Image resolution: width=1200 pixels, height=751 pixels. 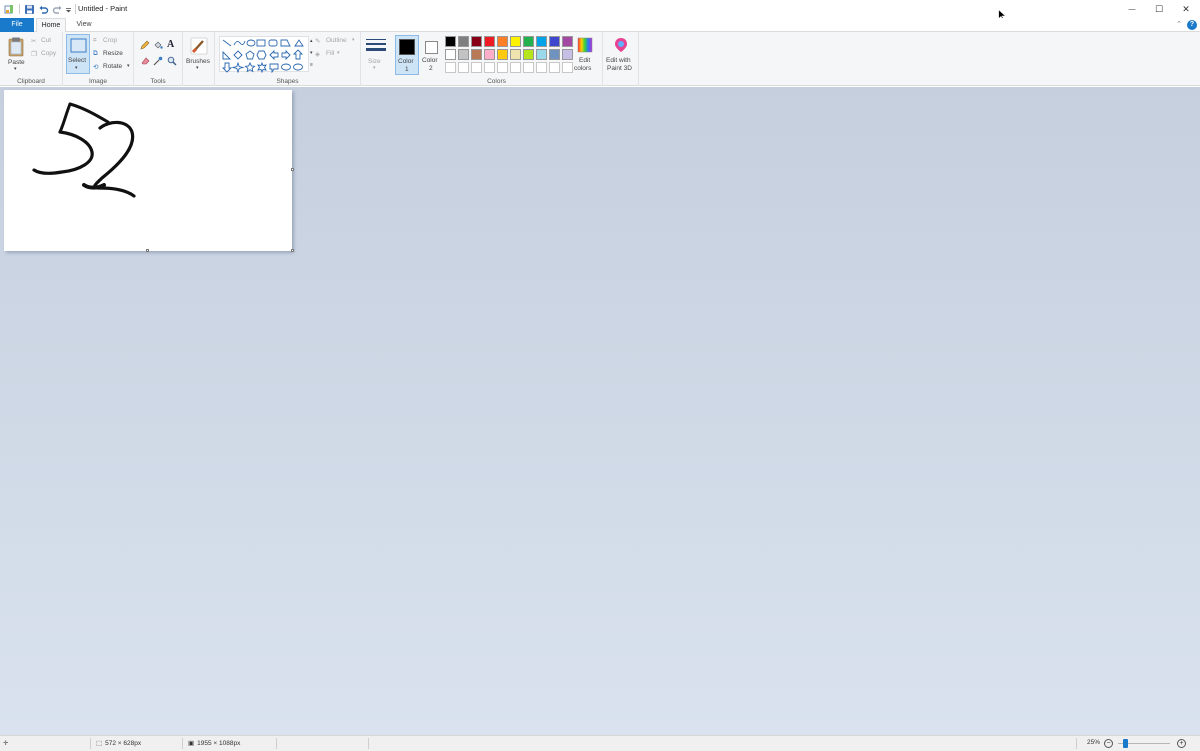 I want to click on minimize-icon: —, so click(x=1132, y=9).